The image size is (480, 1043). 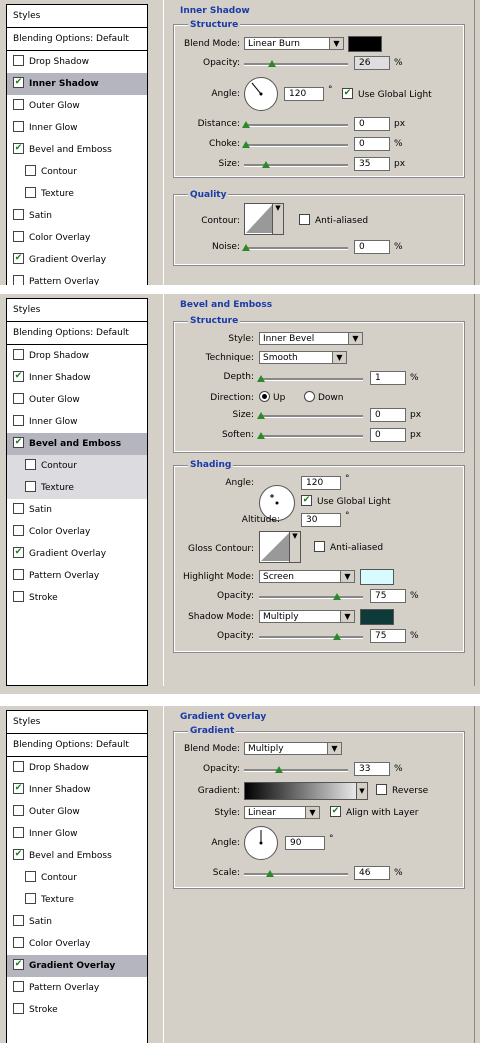 What do you see at coordinates (374, 812) in the screenshot?
I see `align-with-layer-checkbox: ✔ Align with Layer` at bounding box center [374, 812].